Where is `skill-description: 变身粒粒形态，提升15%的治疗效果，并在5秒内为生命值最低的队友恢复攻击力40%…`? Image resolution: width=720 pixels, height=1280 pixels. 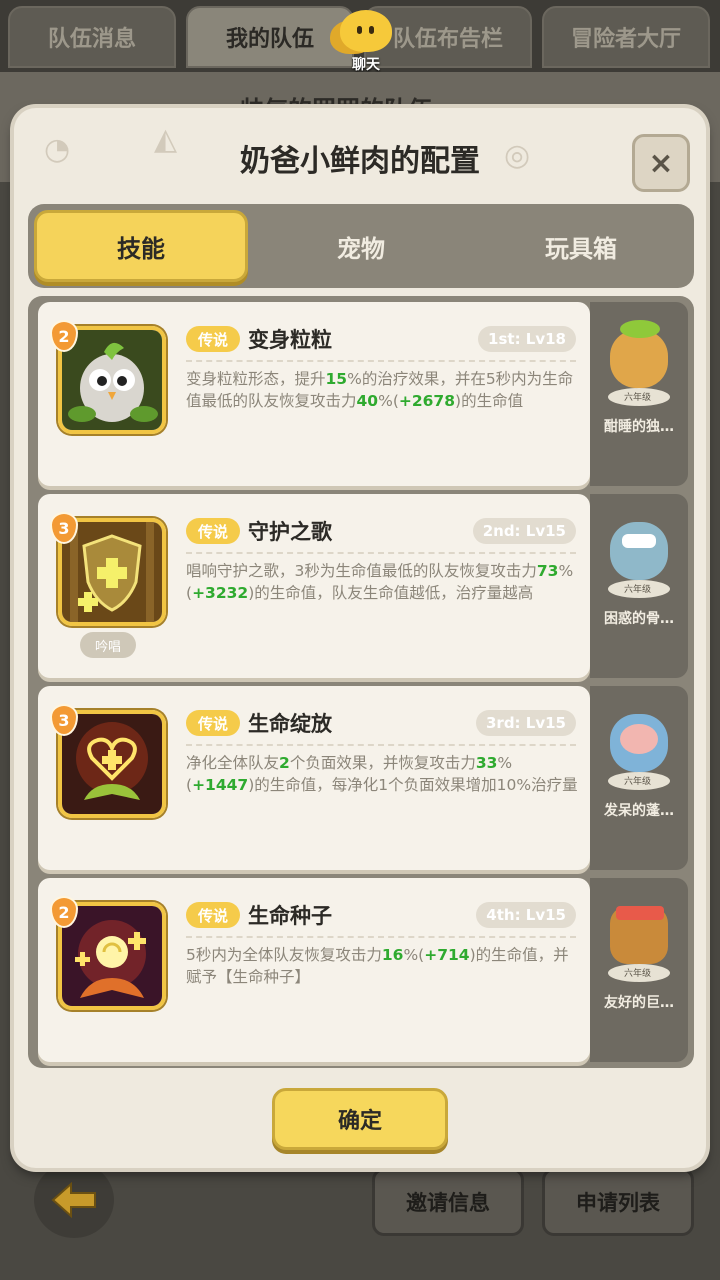 skill-description: 变身粒粒形态，提升15%的治疗效果，并在5秒内为生命值最低的队友恢复攻击力40%… is located at coordinates (380, 390).